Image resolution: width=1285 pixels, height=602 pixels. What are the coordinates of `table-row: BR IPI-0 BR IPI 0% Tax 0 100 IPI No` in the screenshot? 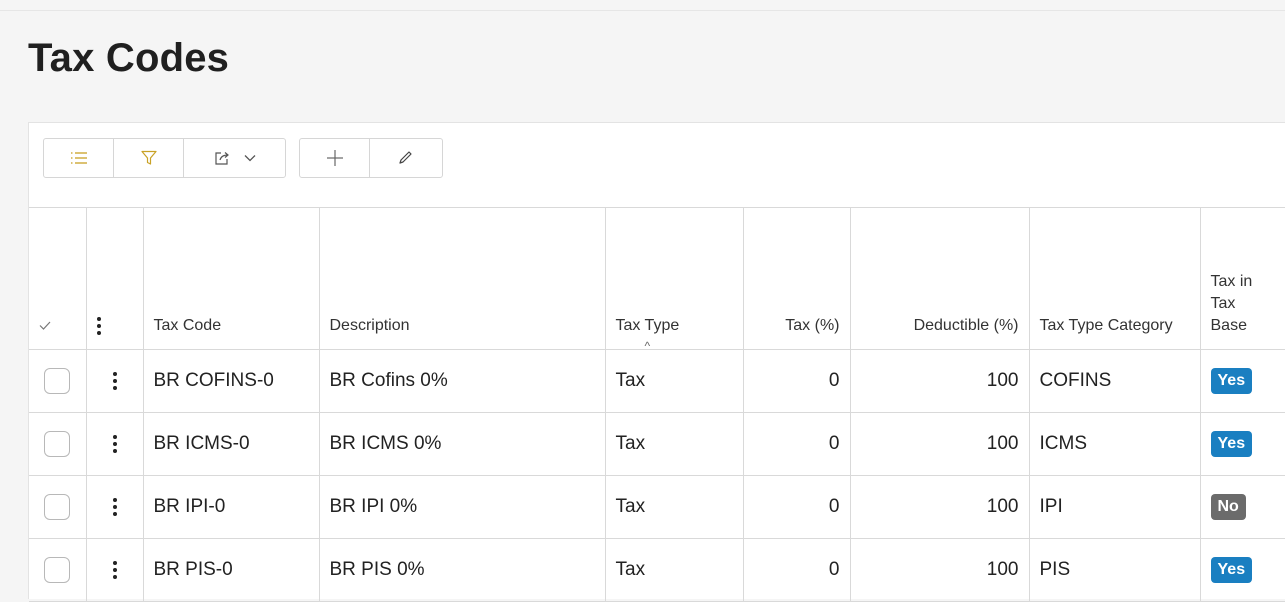 It's located at (657, 507).